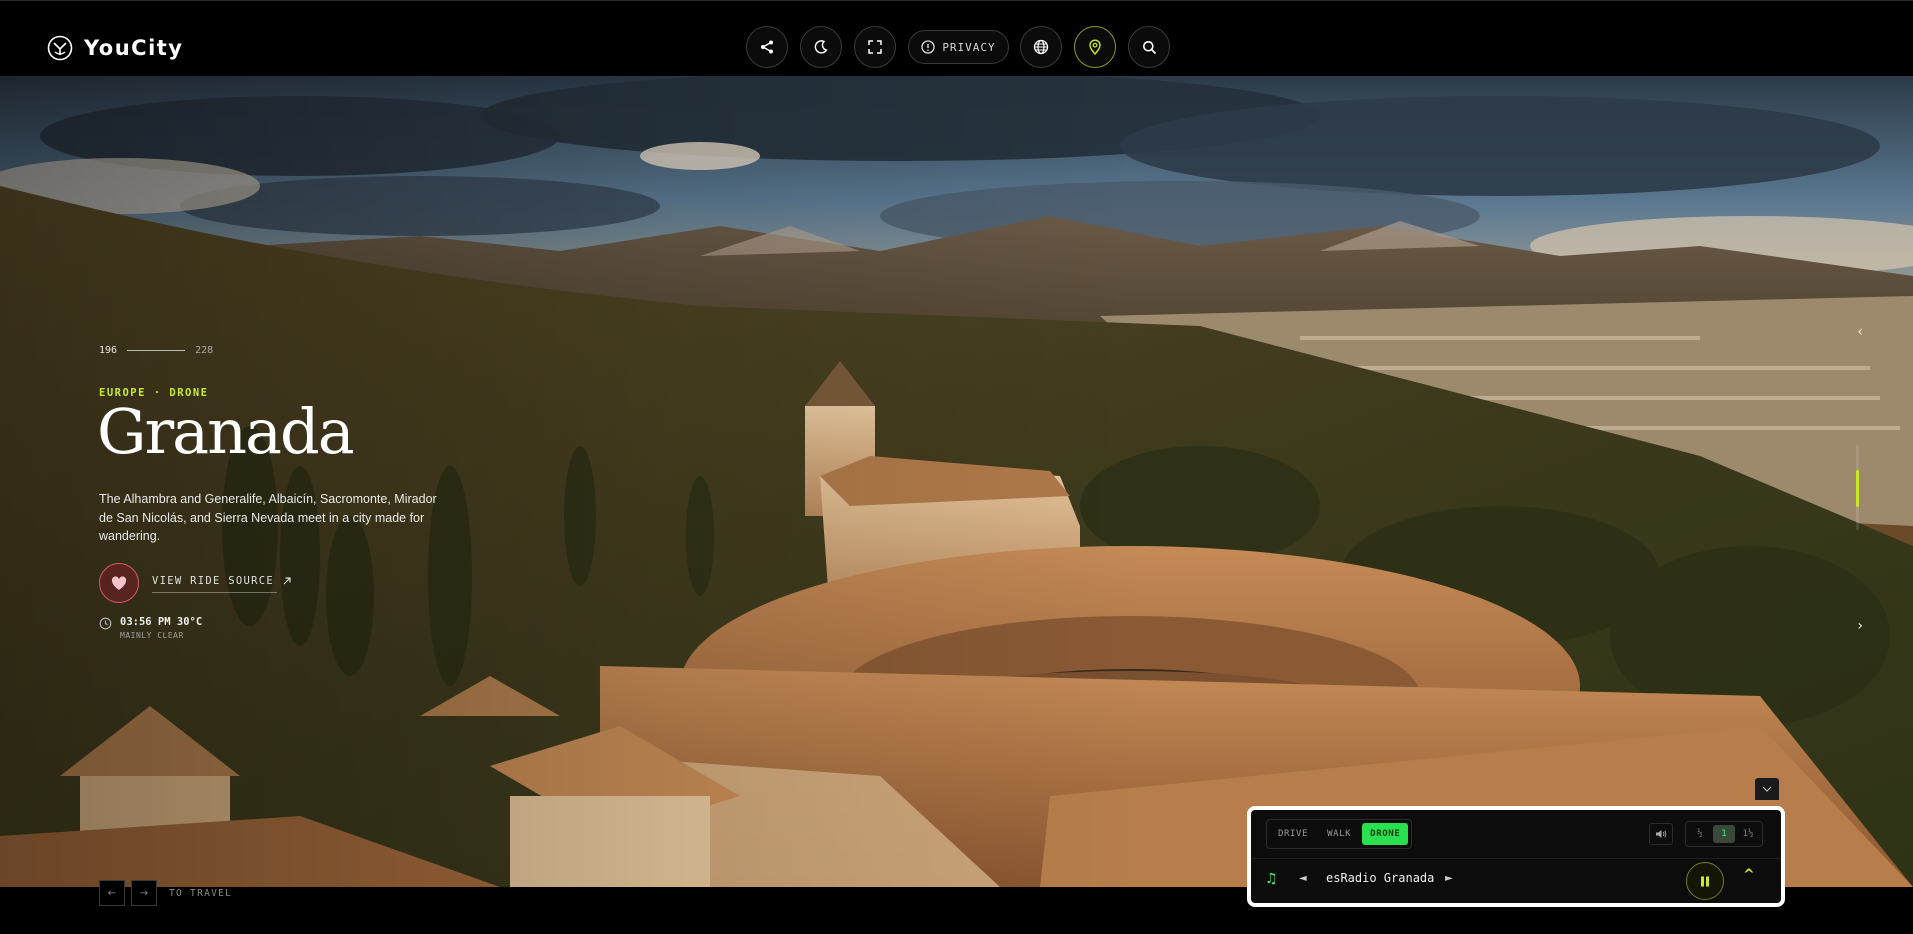  I want to click on counter-total: 228, so click(204, 350).